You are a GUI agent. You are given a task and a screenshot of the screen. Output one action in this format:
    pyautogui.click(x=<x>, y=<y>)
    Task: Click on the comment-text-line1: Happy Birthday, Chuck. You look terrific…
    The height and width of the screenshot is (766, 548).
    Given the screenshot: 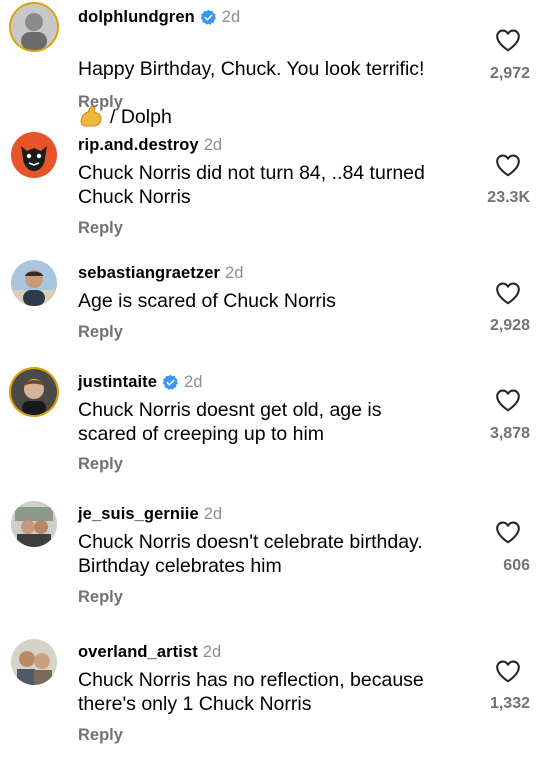 What is the action you would take?
    pyautogui.click(x=251, y=69)
    